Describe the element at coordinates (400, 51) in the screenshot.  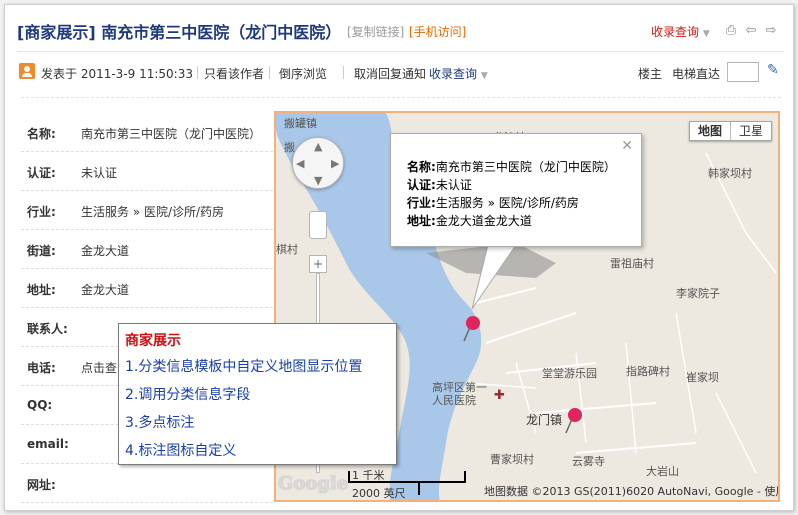
I see `header-divider` at that location.